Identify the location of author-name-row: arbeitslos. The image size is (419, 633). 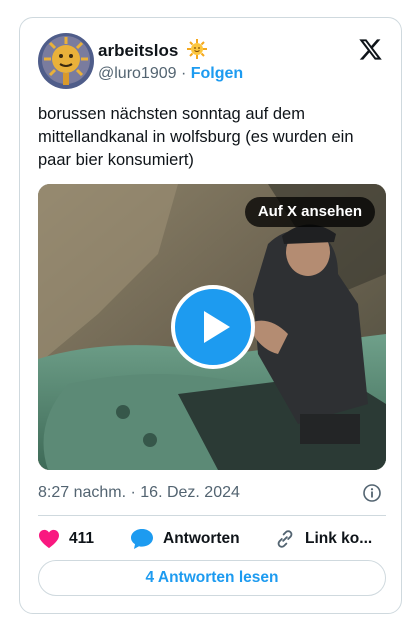
(153, 51).